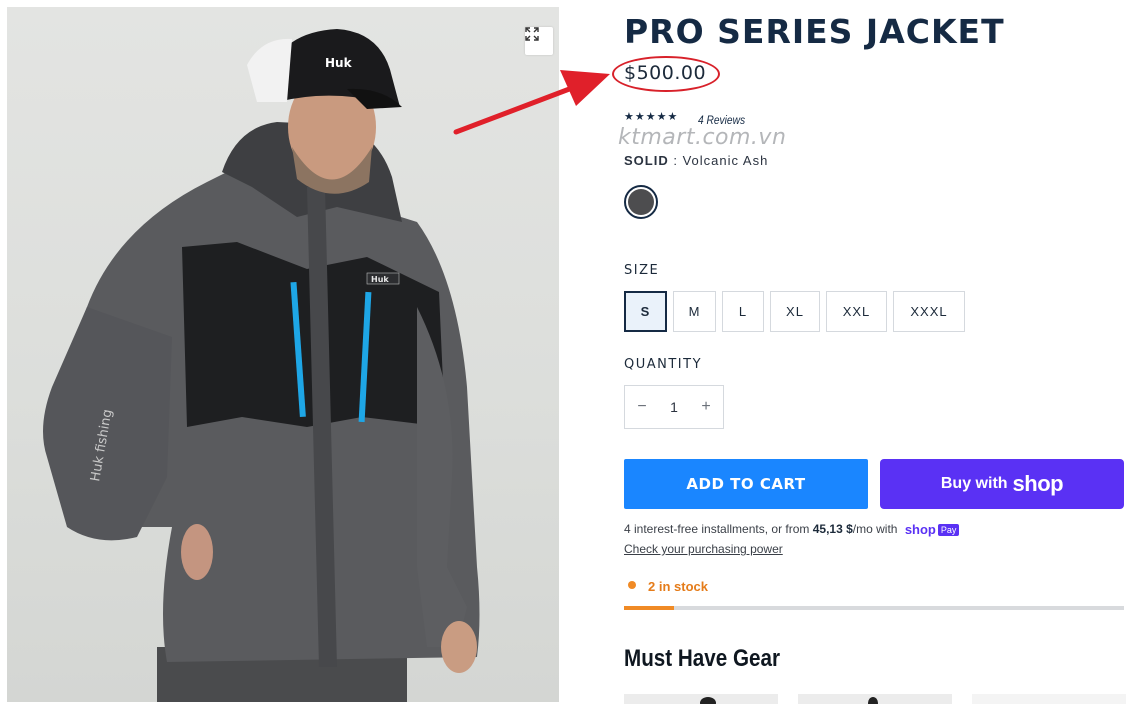 This screenshot has height=704, width=1130. I want to click on check-purchasing-power-link: Check your purchasing power, so click(703, 549).